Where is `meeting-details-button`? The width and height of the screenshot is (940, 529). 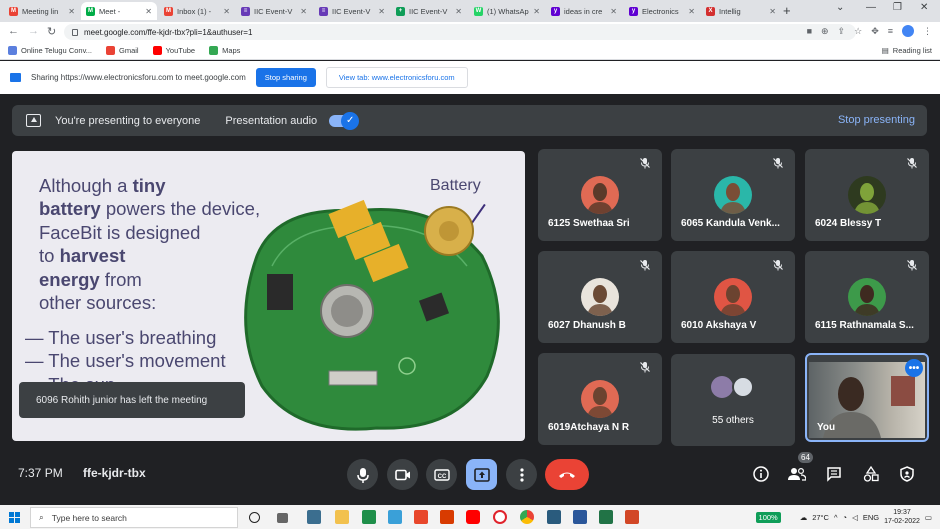 meeting-details-button is located at coordinates (761, 474).